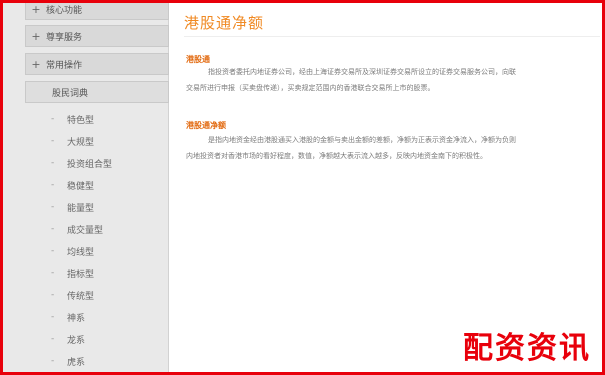 The image size is (605, 375). What do you see at coordinates (70, 93) in the screenshot?
I see `menu-group-label: 股民词典` at bounding box center [70, 93].